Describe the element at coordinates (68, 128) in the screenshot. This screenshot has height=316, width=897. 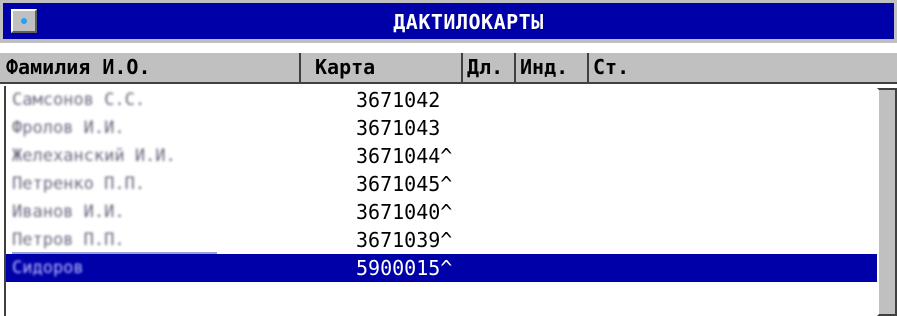
I see `row-name: Фролов И.И.` at that location.